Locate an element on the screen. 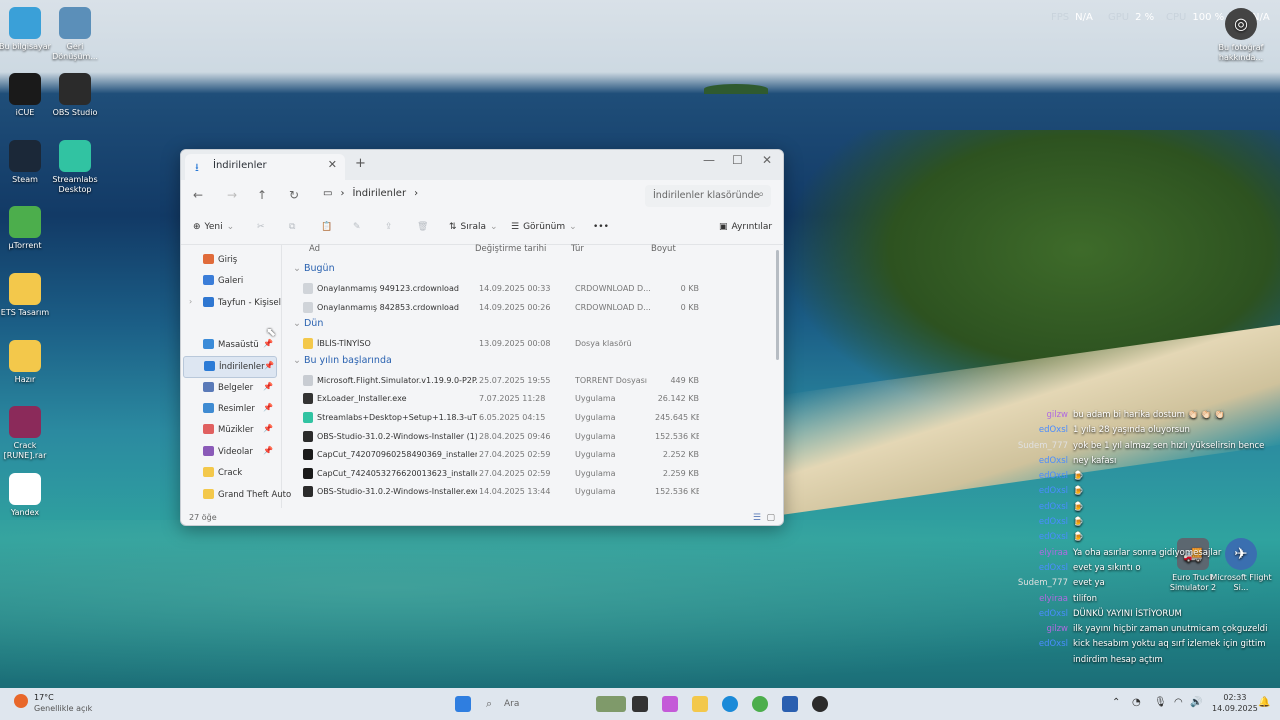  close-tab-icon: ✕ is located at coordinates (332, 164).